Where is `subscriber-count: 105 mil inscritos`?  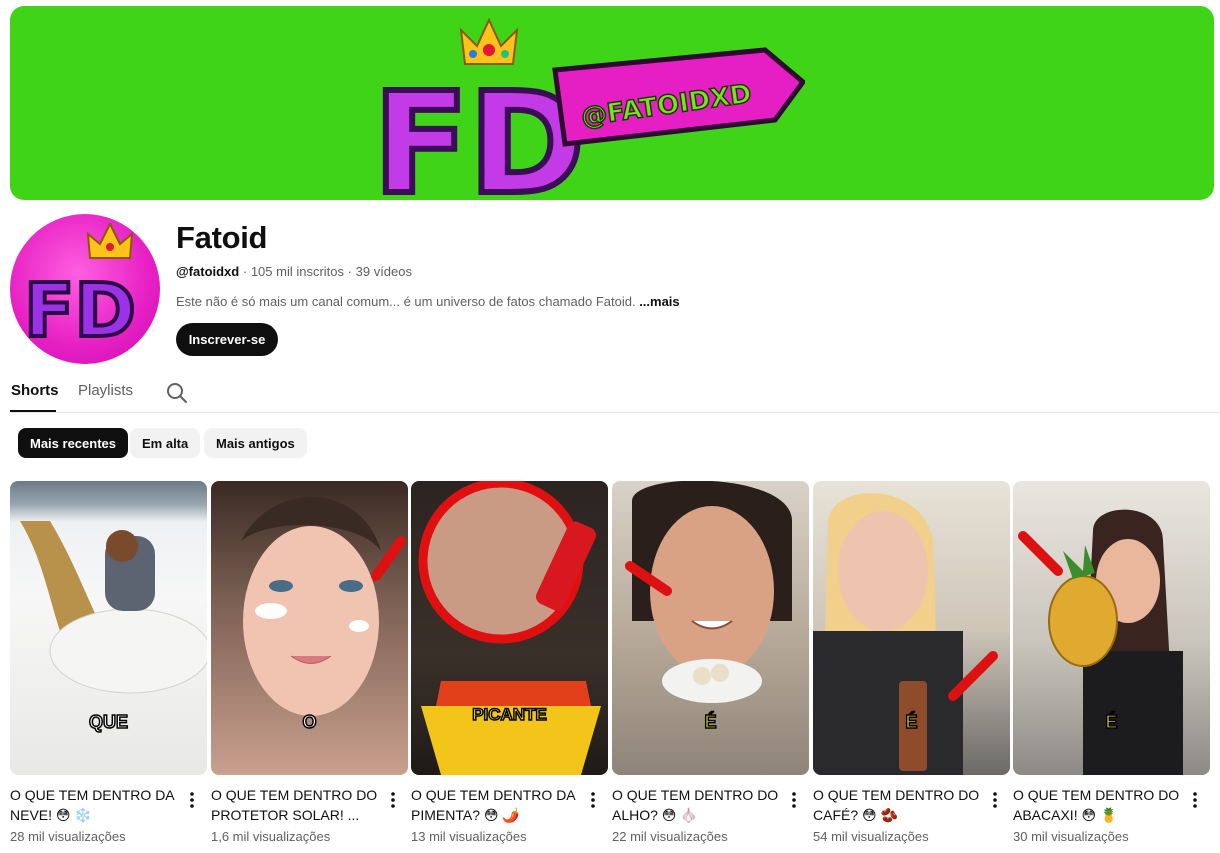
subscriber-count: 105 mil inscritos is located at coordinates (297, 271).